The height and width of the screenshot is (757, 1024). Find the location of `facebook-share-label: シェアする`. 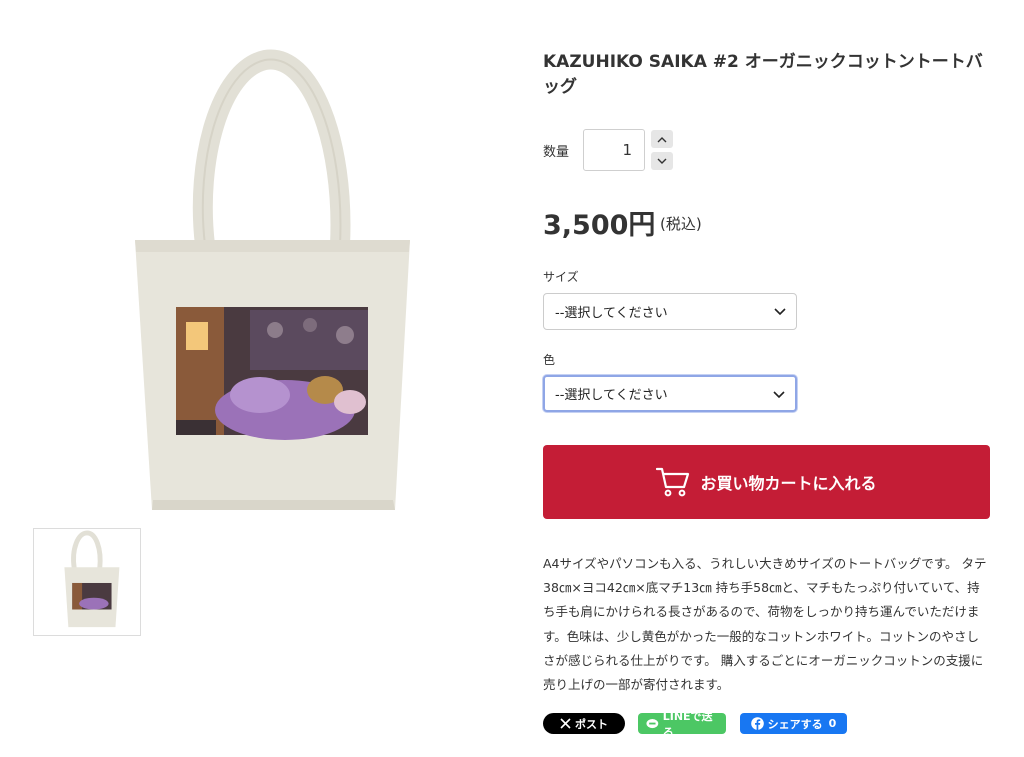

facebook-share-label: シェアする is located at coordinates (795, 724).